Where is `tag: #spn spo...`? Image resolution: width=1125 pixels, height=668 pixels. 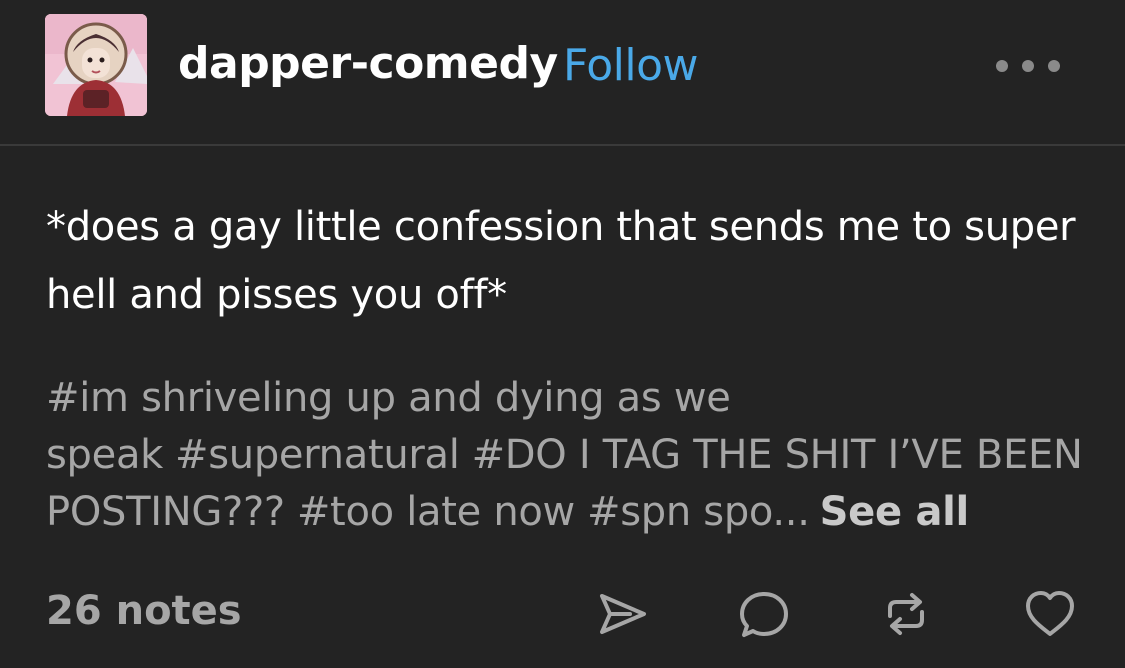 tag: #spn spo... is located at coordinates (698, 512).